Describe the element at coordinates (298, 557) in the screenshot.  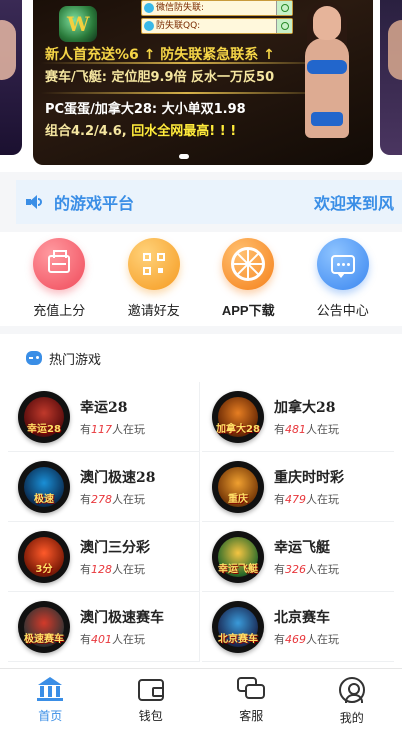
I see `game-item: 幸运飞艇 幸运飞艇 有326人在玩` at that location.